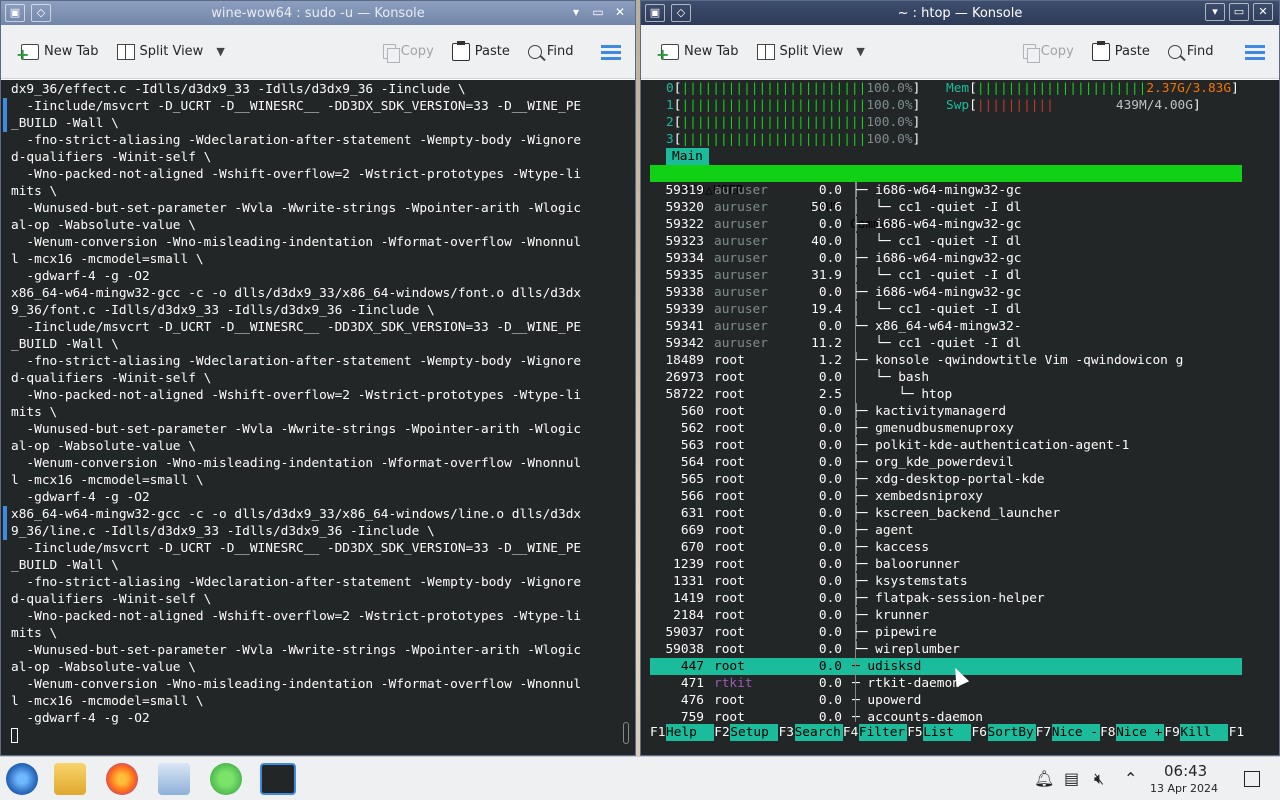  Describe the element at coordinates (950, 275) in the screenshot. I see `process-row: 59335 auruser 31.9 │ └─ cc1 -quiet -I dl` at that location.